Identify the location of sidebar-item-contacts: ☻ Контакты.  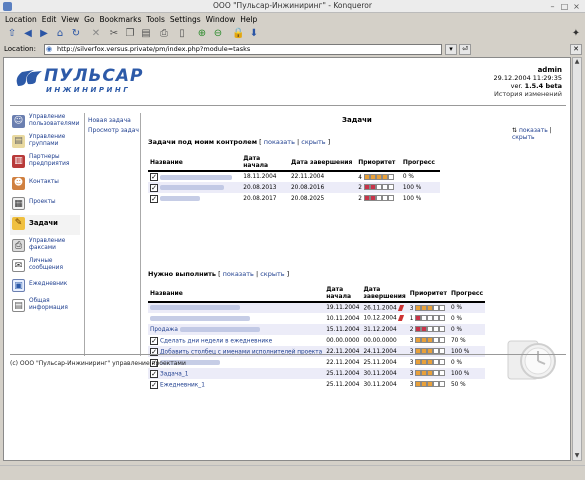
(45, 185).